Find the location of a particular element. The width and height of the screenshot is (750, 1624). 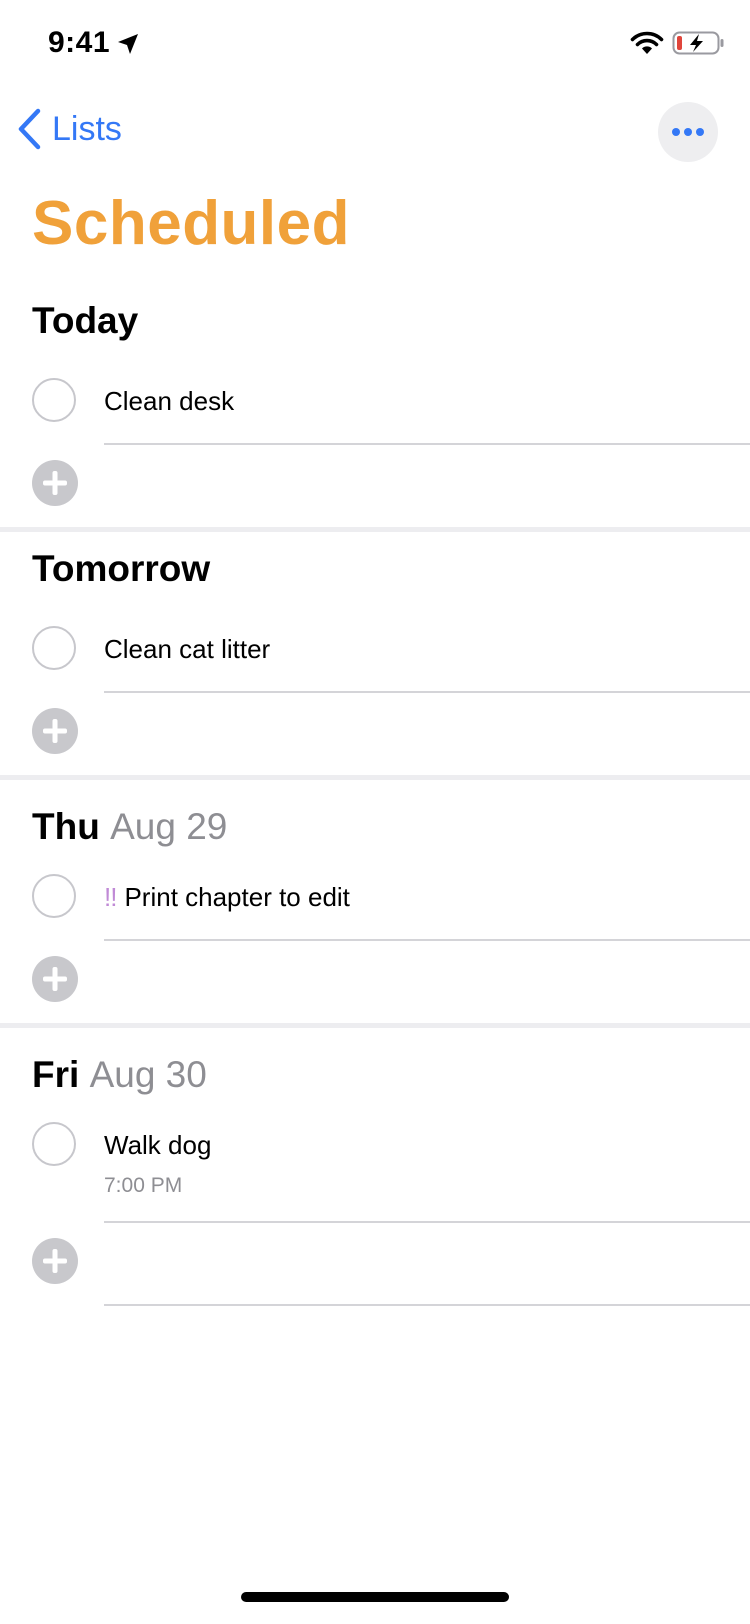

reminder-title: Clean desk is located at coordinates (169, 401).